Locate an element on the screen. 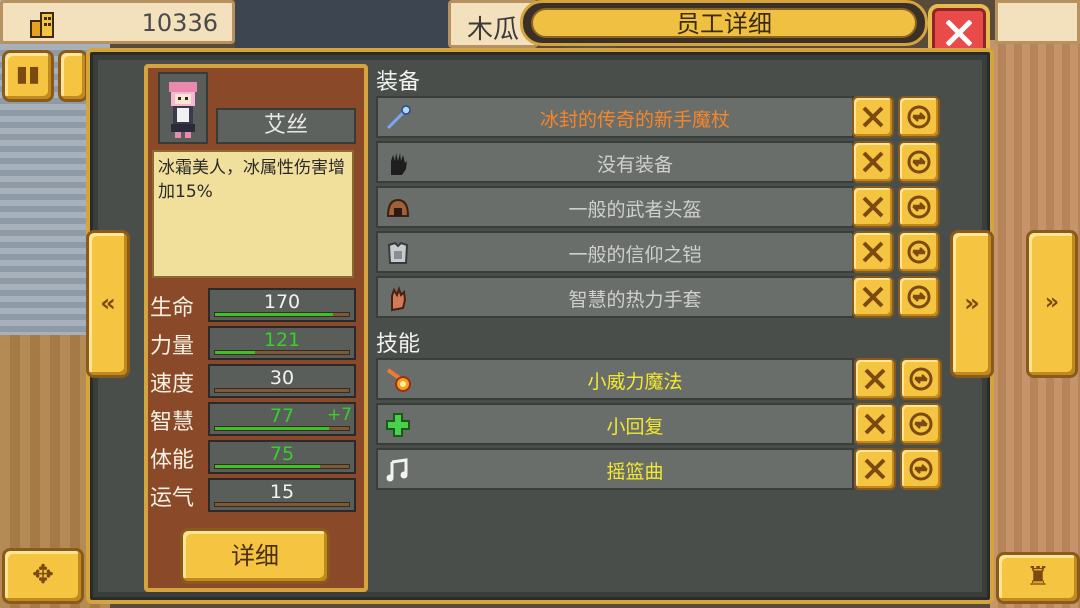  stat-label-hp: 生命 is located at coordinates (172, 308).